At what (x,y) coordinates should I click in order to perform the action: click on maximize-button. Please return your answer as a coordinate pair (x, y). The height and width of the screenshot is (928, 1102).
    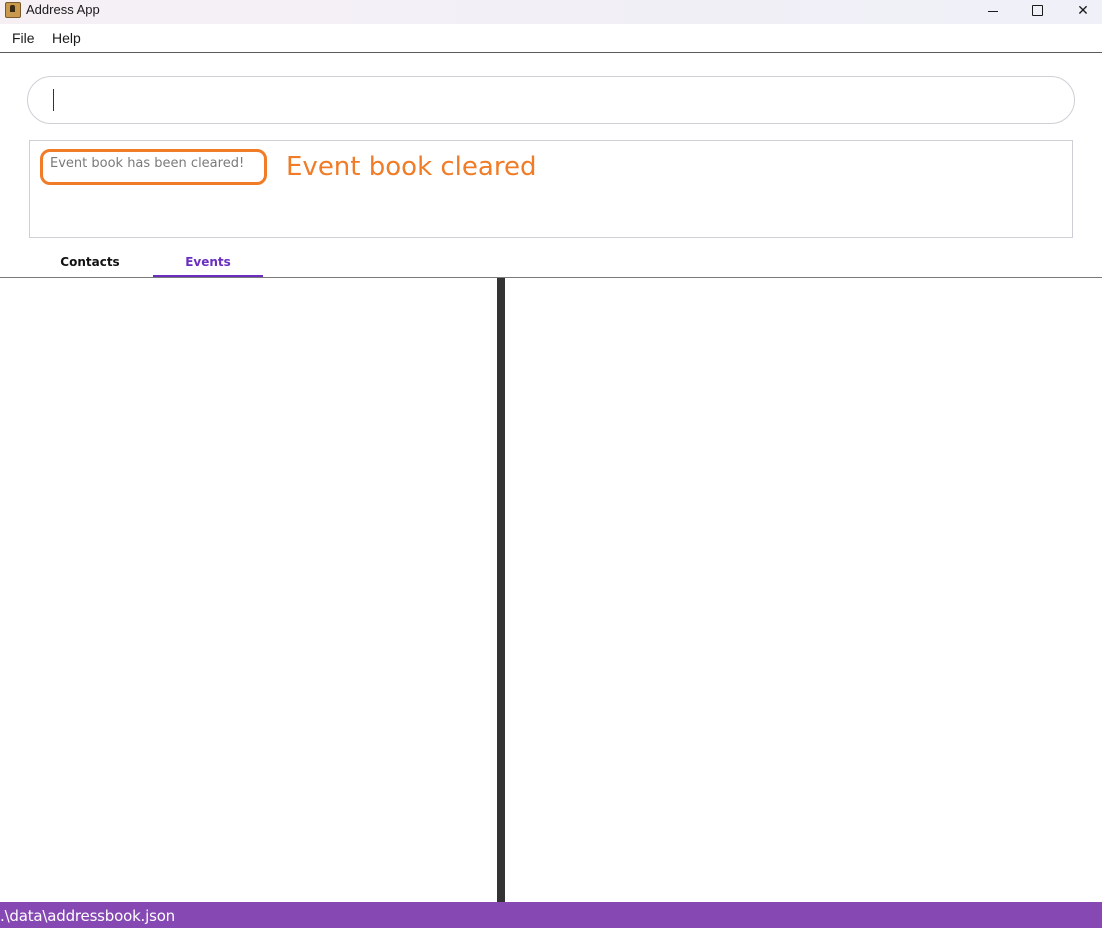
    Looking at the image, I should click on (1037, 10).